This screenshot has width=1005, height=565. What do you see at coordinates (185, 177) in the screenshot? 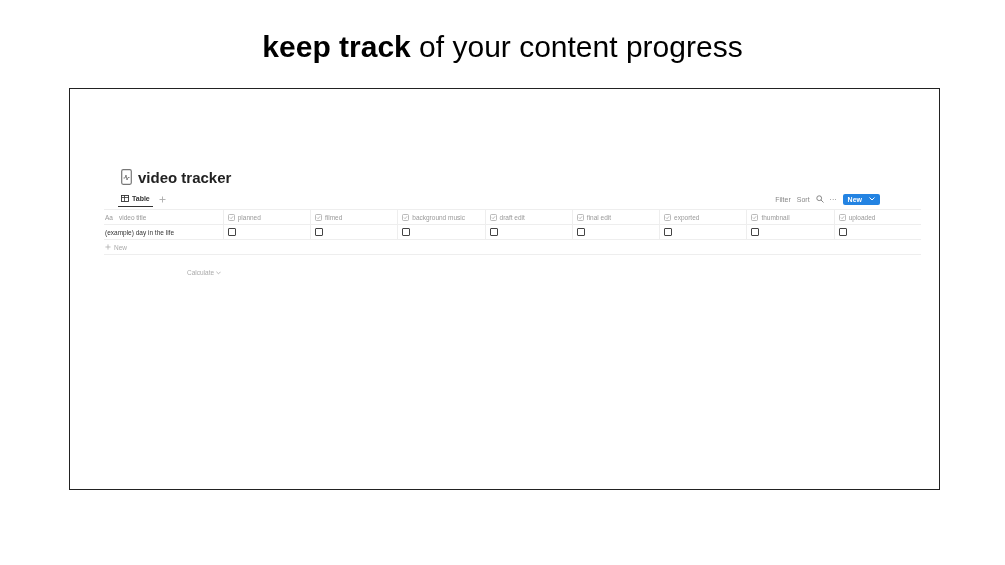
I see `page-title: video tracker` at bounding box center [185, 177].